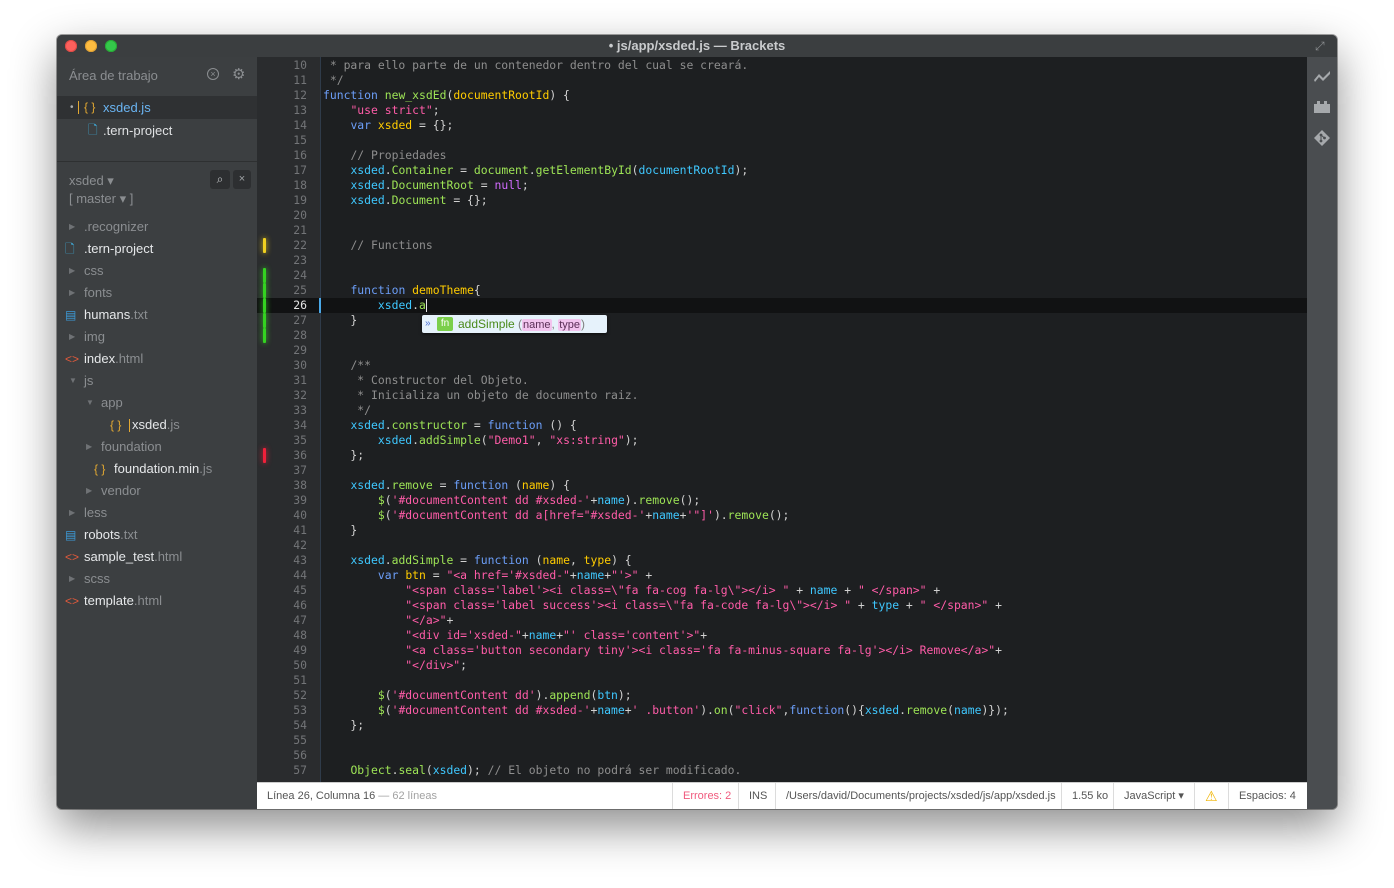 Image resolution: width=1394 pixels, height=888 pixels. Describe the element at coordinates (157, 293) in the screenshot. I see `tree-item-fonts: ▶ fonts` at that location.